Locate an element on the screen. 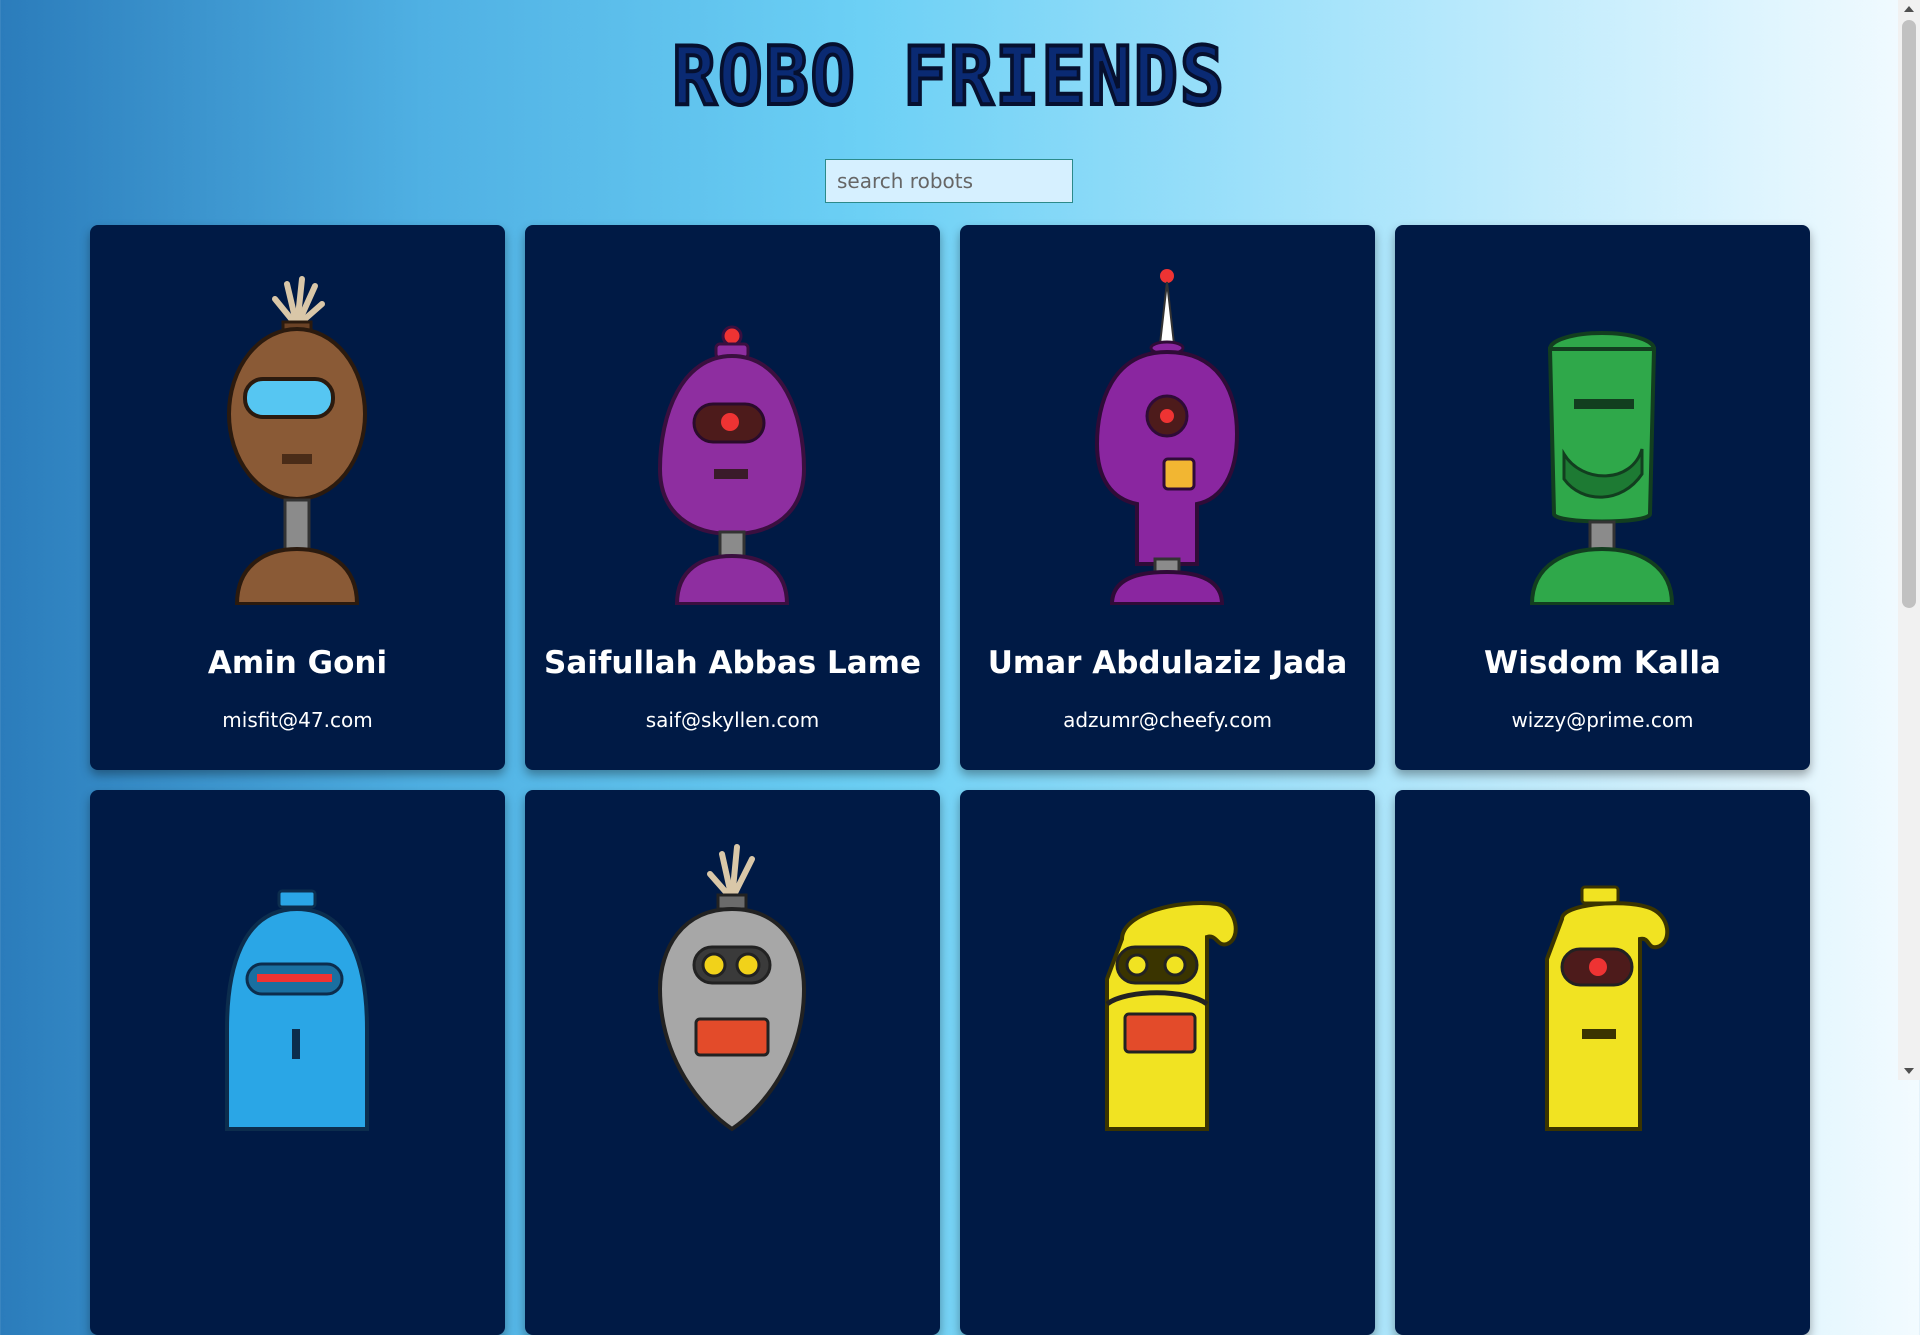 The height and width of the screenshot is (1335, 1920). vertical-scrollbar is located at coordinates (1909, 540).